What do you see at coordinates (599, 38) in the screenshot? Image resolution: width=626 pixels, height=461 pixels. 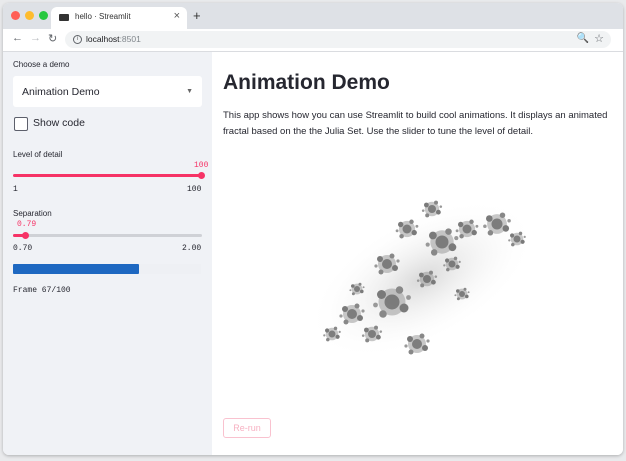 I see `bookmark-star-icon: ☆` at bounding box center [599, 38].